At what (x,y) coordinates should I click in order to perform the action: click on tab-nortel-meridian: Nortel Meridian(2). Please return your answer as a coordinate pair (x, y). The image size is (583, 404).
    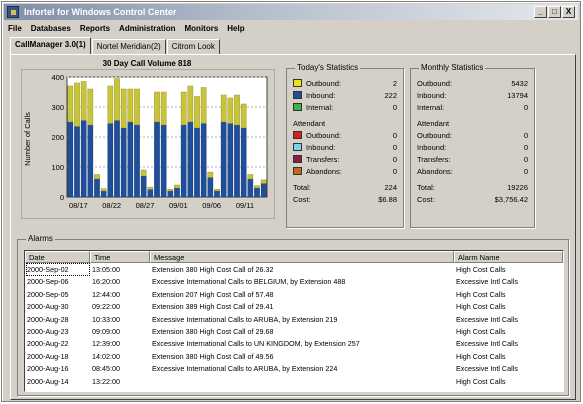
    Looking at the image, I should click on (128, 46).